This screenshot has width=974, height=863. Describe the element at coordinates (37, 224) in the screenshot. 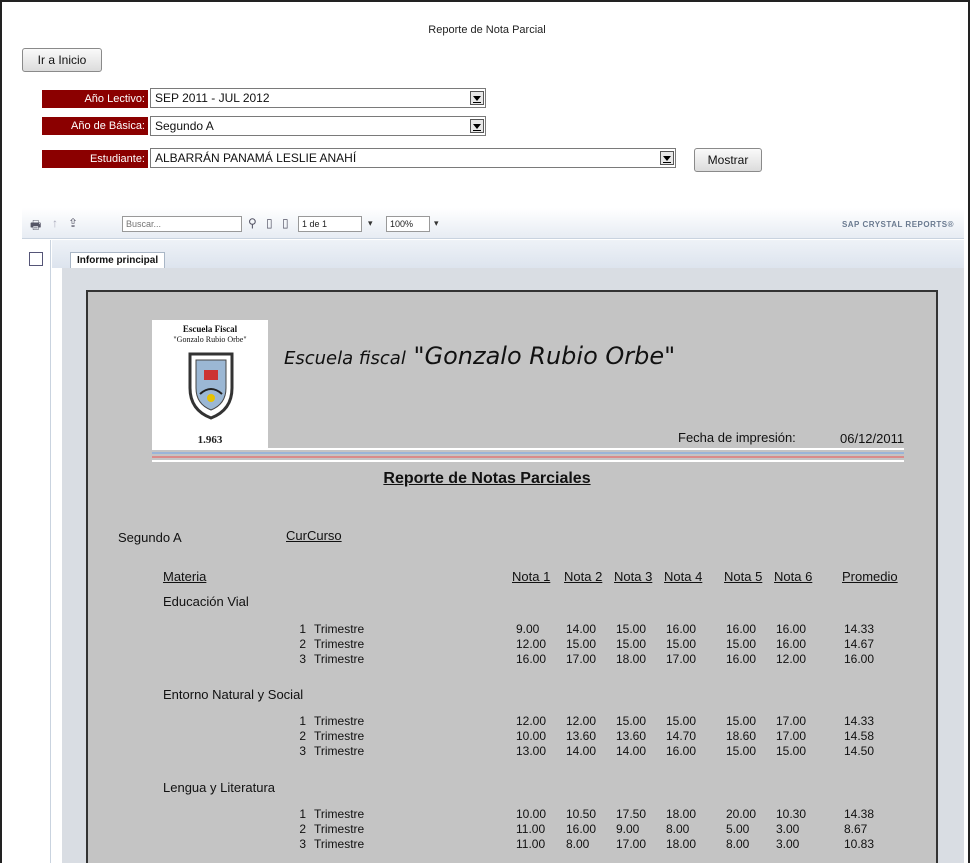

I see `print-icon: 🖶` at that location.